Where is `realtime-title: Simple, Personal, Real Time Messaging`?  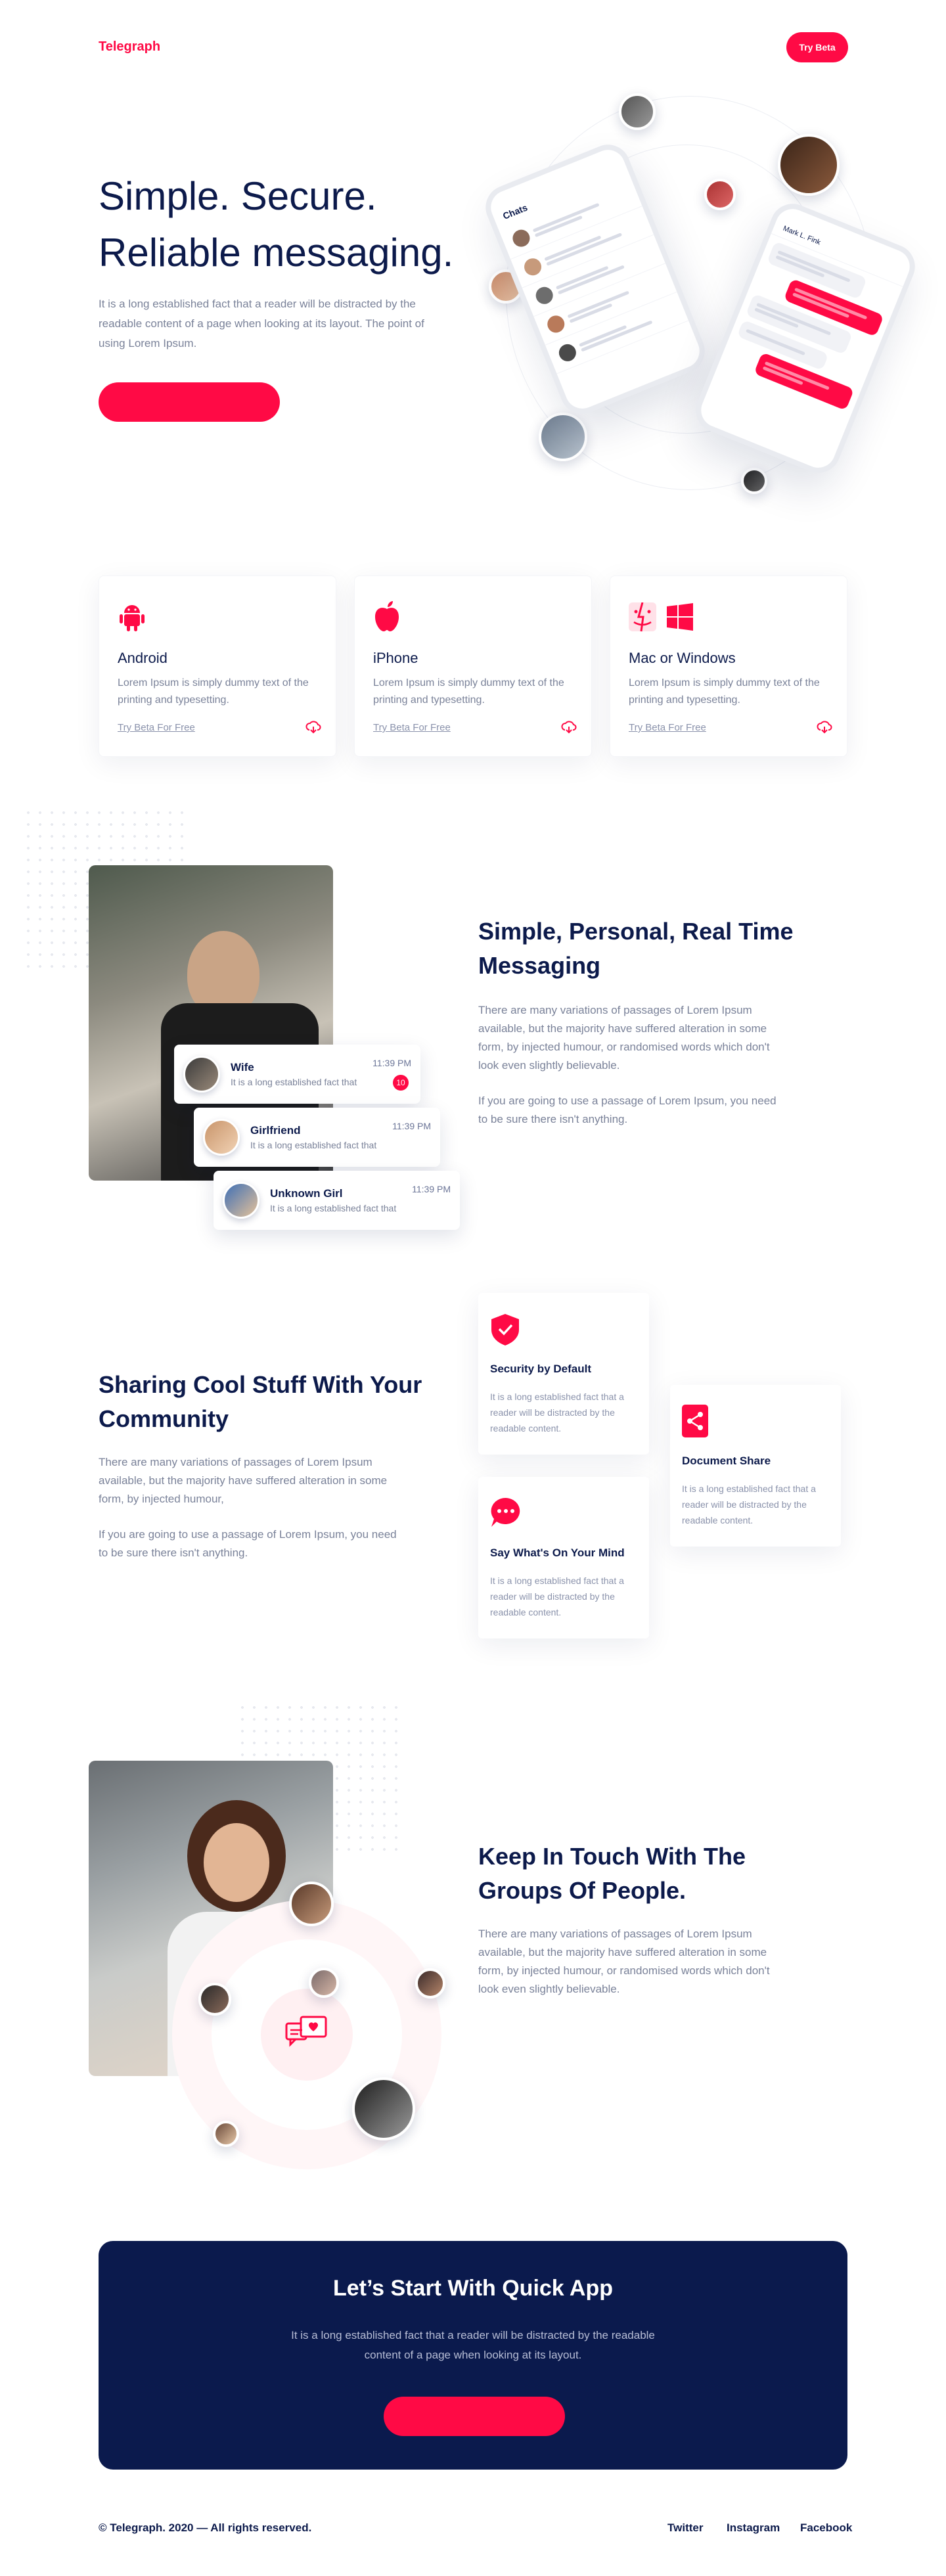 realtime-title: Simple, Personal, Real Time Messaging is located at coordinates (649, 949).